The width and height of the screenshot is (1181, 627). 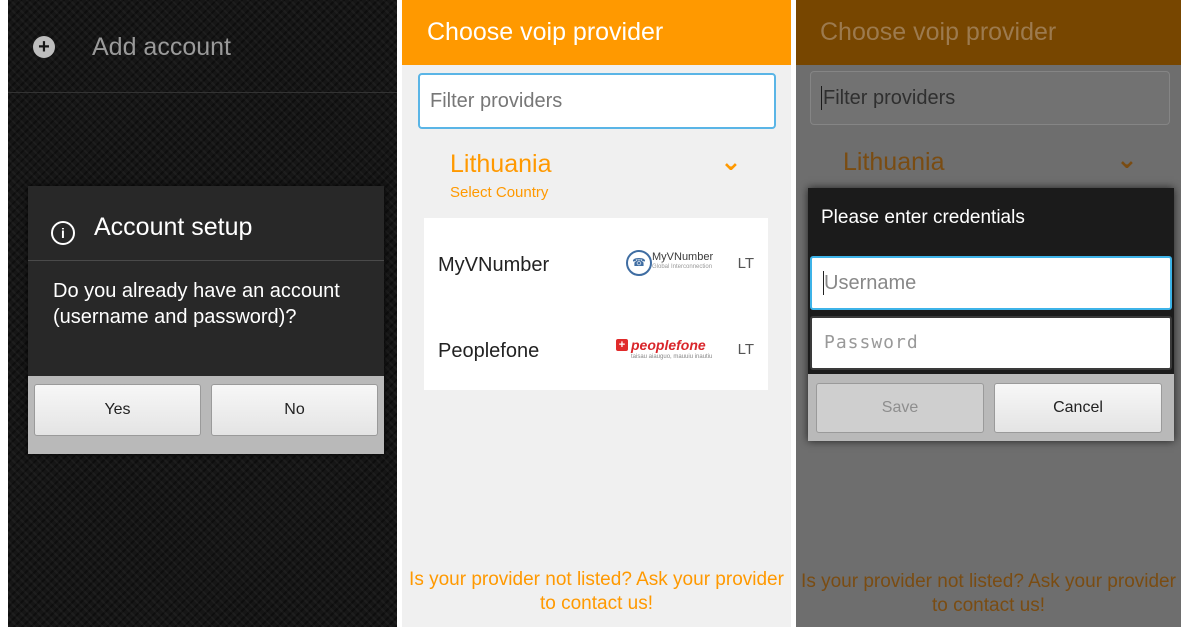 What do you see at coordinates (991, 343) in the screenshot?
I see `password-field: Password` at bounding box center [991, 343].